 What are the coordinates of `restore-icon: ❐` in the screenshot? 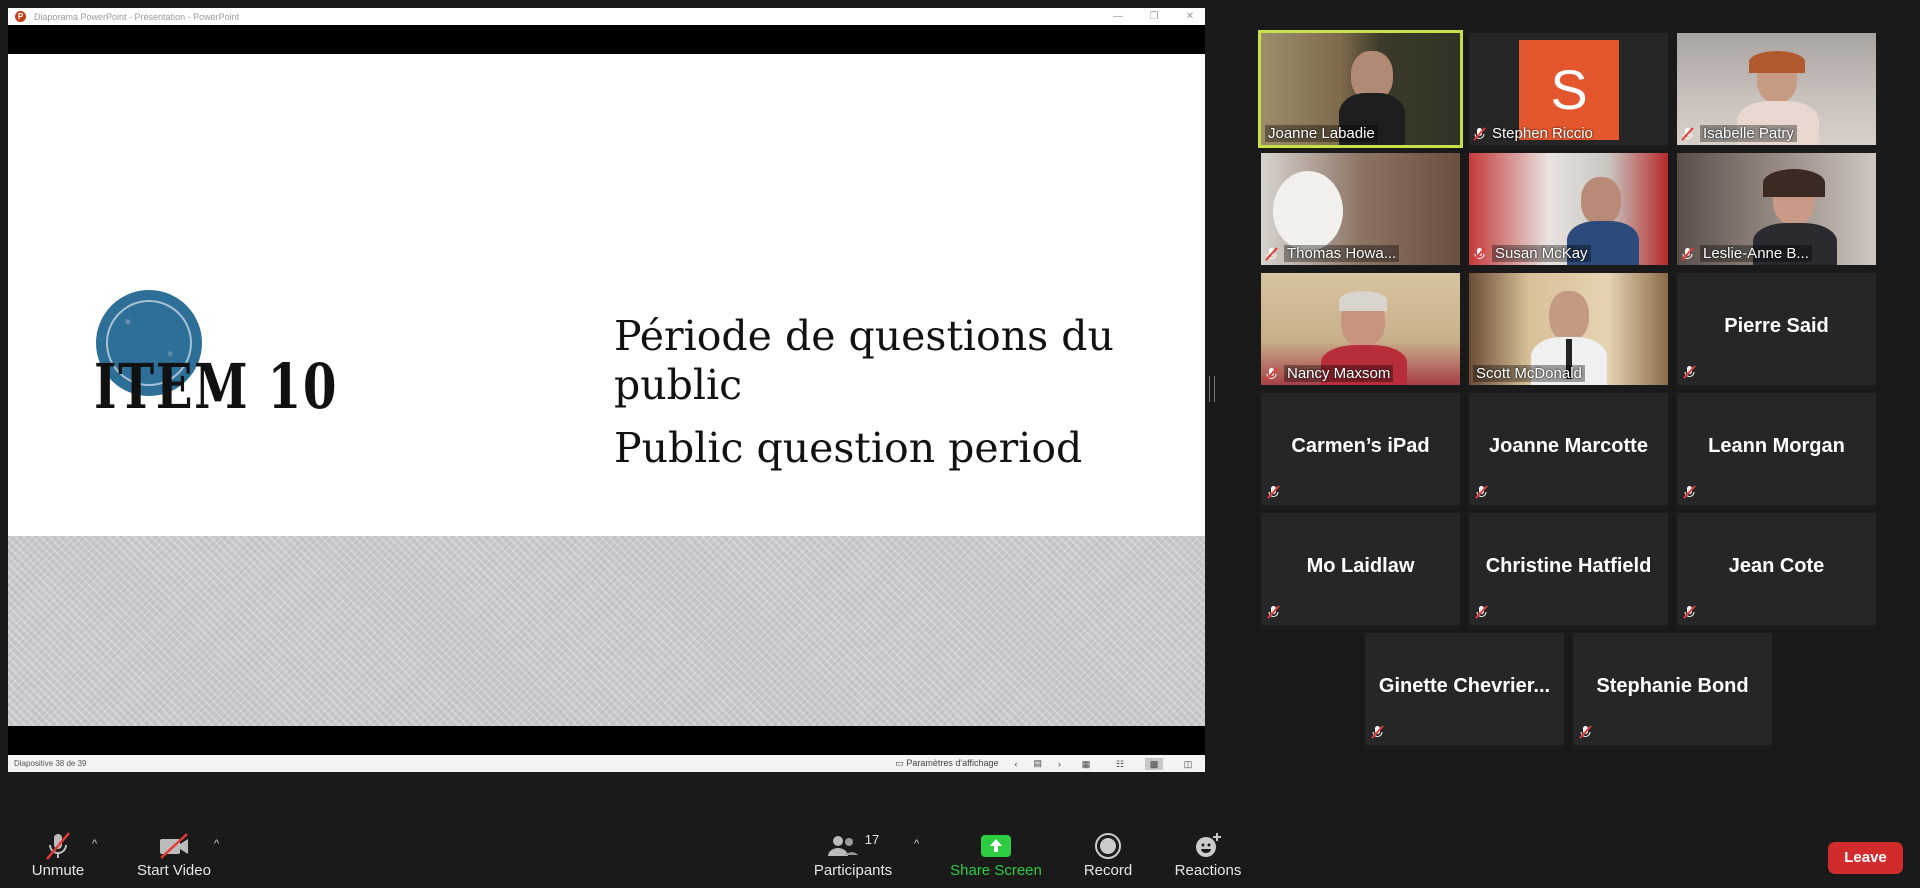 It's located at (1154, 16).